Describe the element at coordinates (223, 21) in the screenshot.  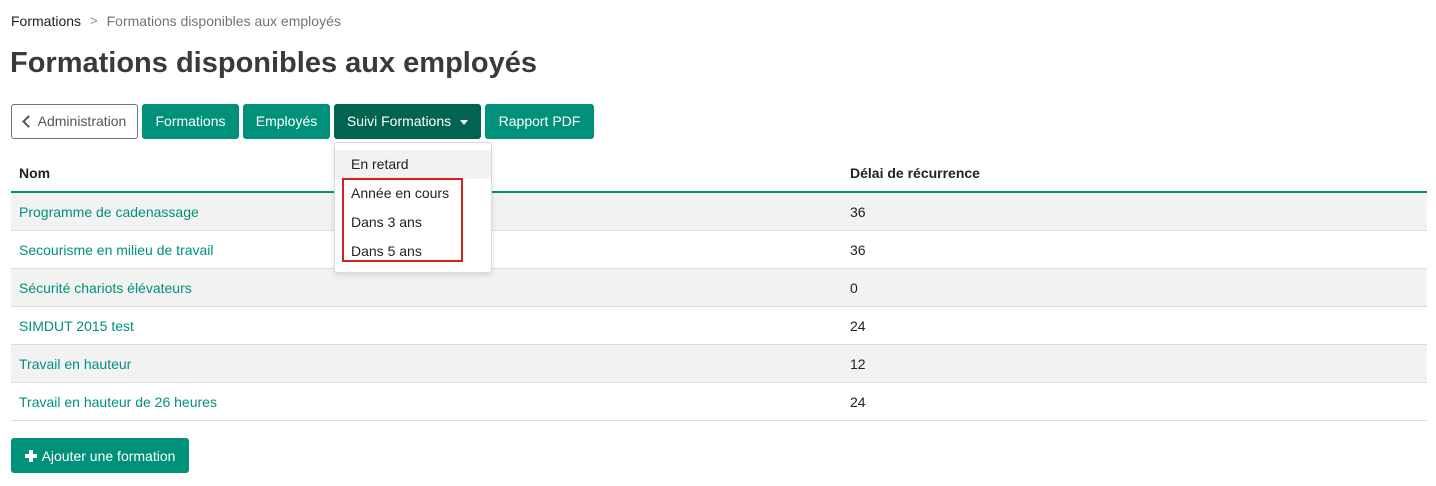
I see `breadcrumb-current: Formations disponibles aux employés` at that location.